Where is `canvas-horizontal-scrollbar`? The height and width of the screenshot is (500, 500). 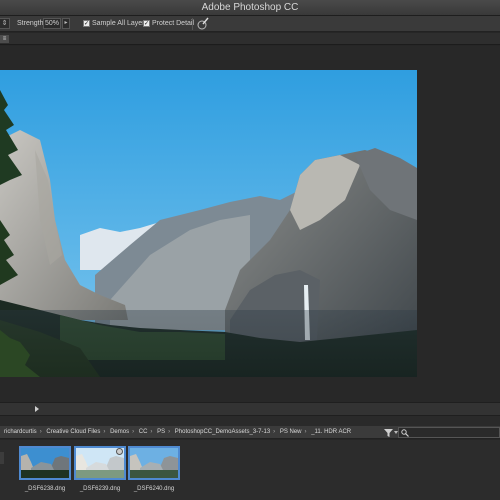
canvas-horizontal-scrollbar is located at coordinates (250, 409).